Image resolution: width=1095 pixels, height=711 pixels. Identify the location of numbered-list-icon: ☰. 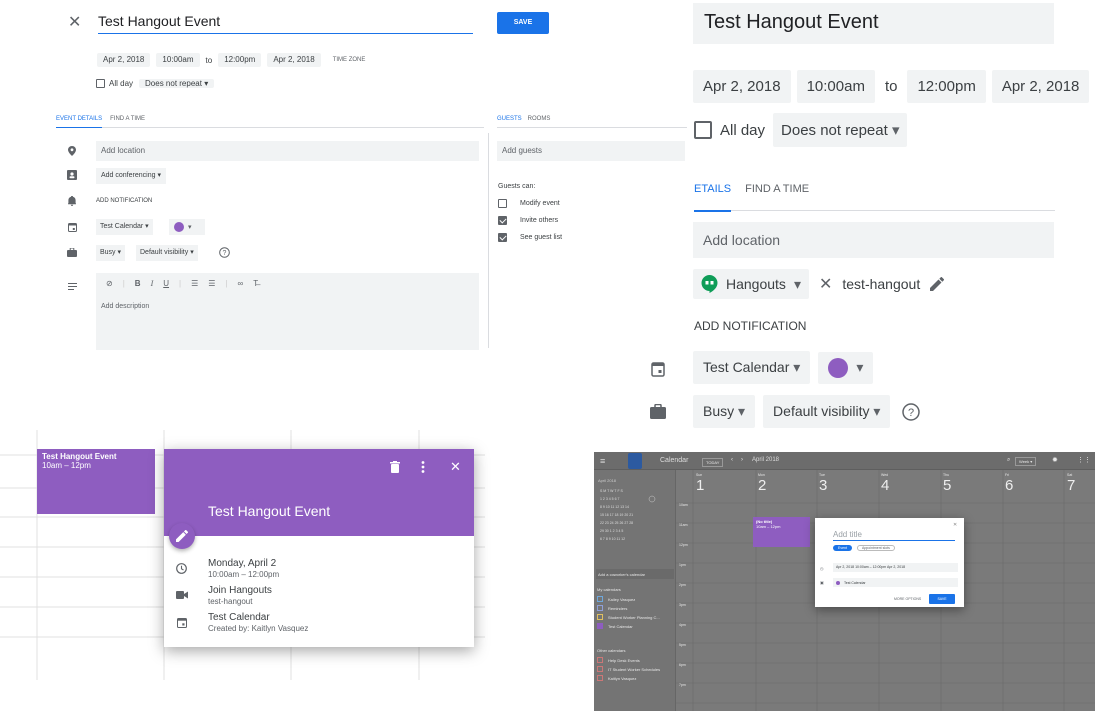
(194, 283).